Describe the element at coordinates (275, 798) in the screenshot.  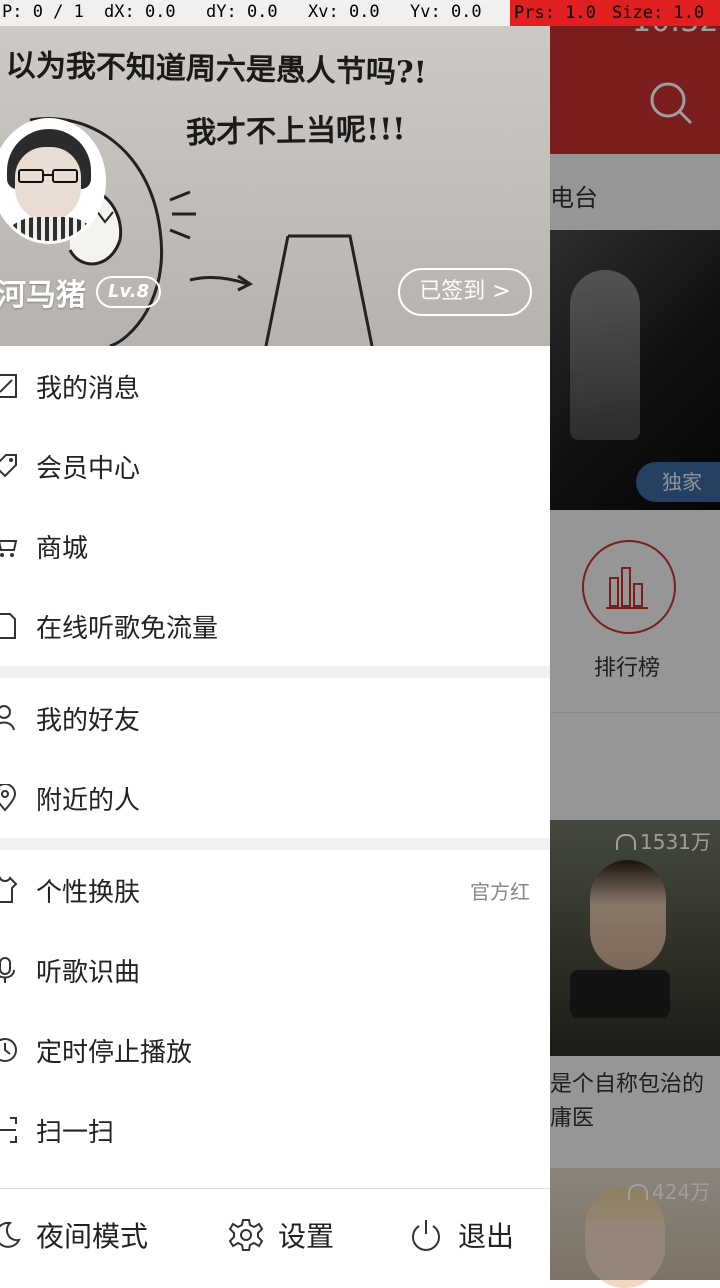
I see `menu-item-nearby: 附近的人` at that location.